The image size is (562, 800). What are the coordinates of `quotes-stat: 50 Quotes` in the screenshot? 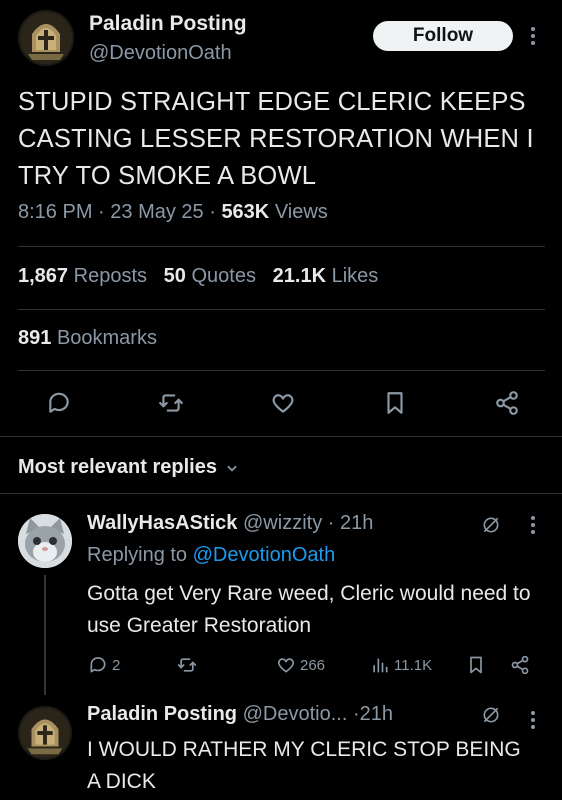 It's located at (210, 276).